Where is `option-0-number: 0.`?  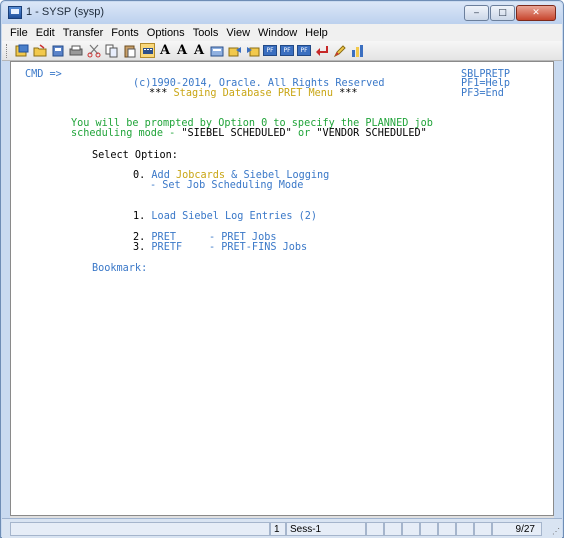 option-0-number: 0. is located at coordinates (139, 175).